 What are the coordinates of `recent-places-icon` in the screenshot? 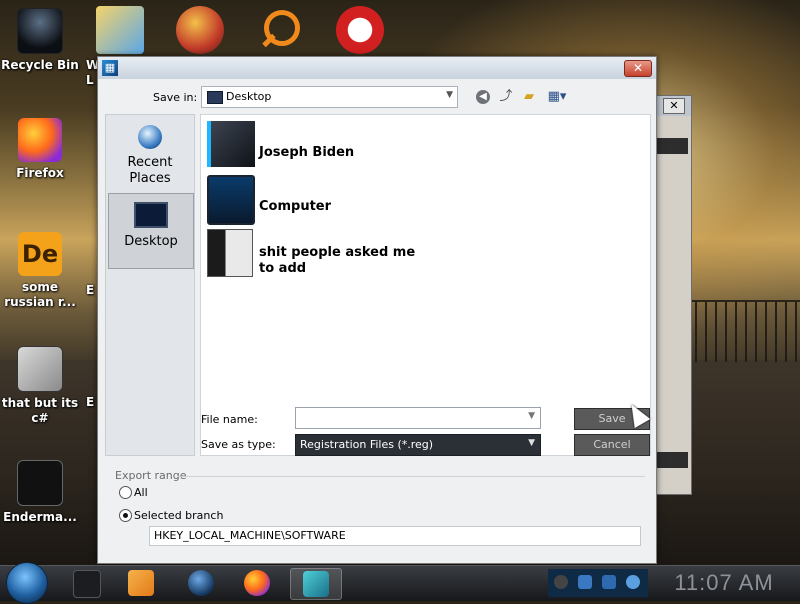 It's located at (150, 137).